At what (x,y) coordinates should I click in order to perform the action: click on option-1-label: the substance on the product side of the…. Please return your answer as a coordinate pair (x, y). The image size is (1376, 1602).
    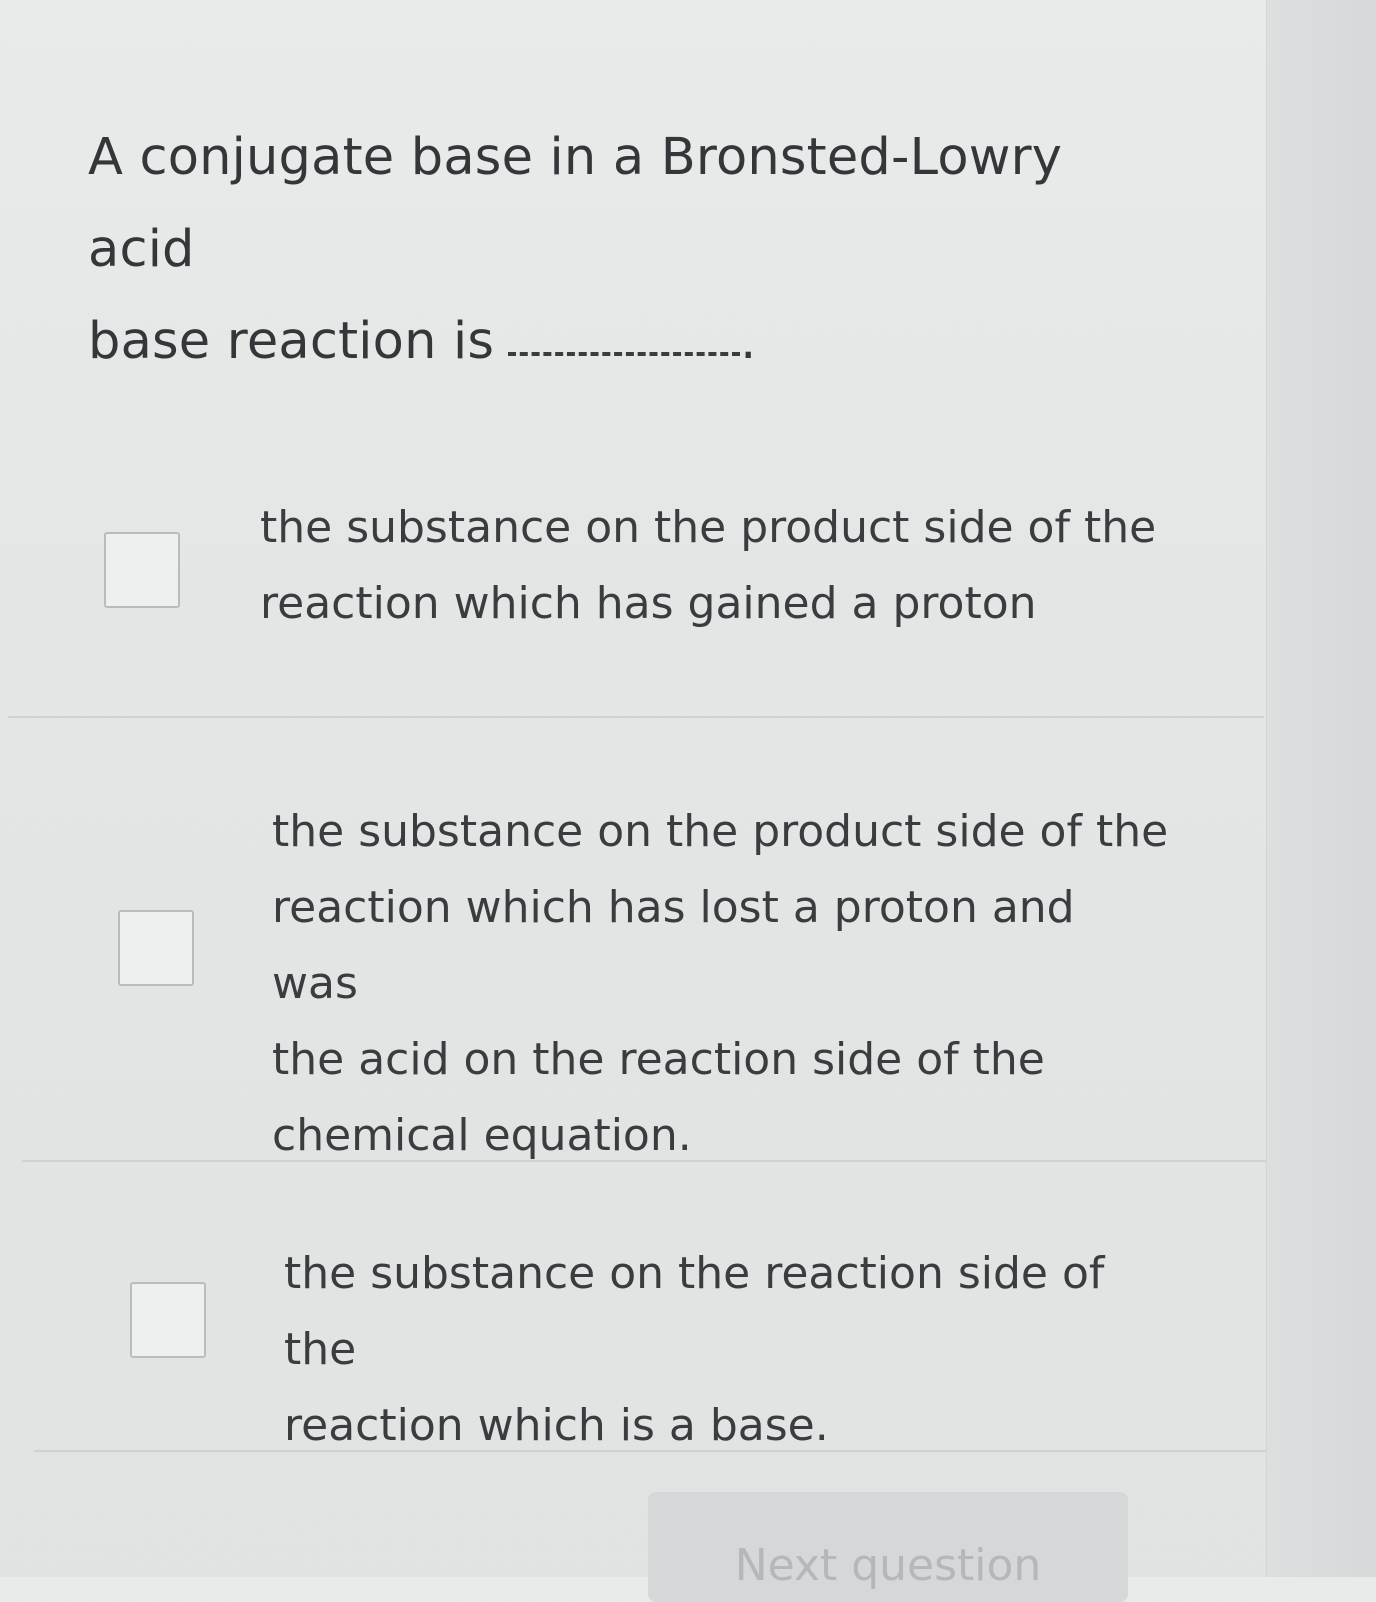
    Looking at the image, I should click on (710, 566).